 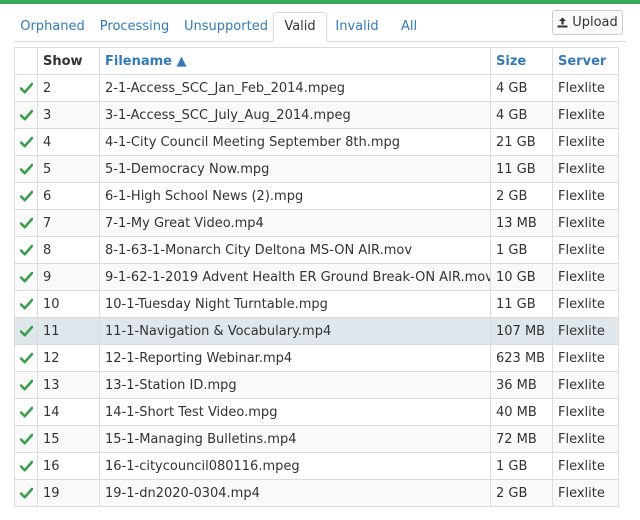 I want to click on size-cell: 72 MB, so click(x=521, y=439).